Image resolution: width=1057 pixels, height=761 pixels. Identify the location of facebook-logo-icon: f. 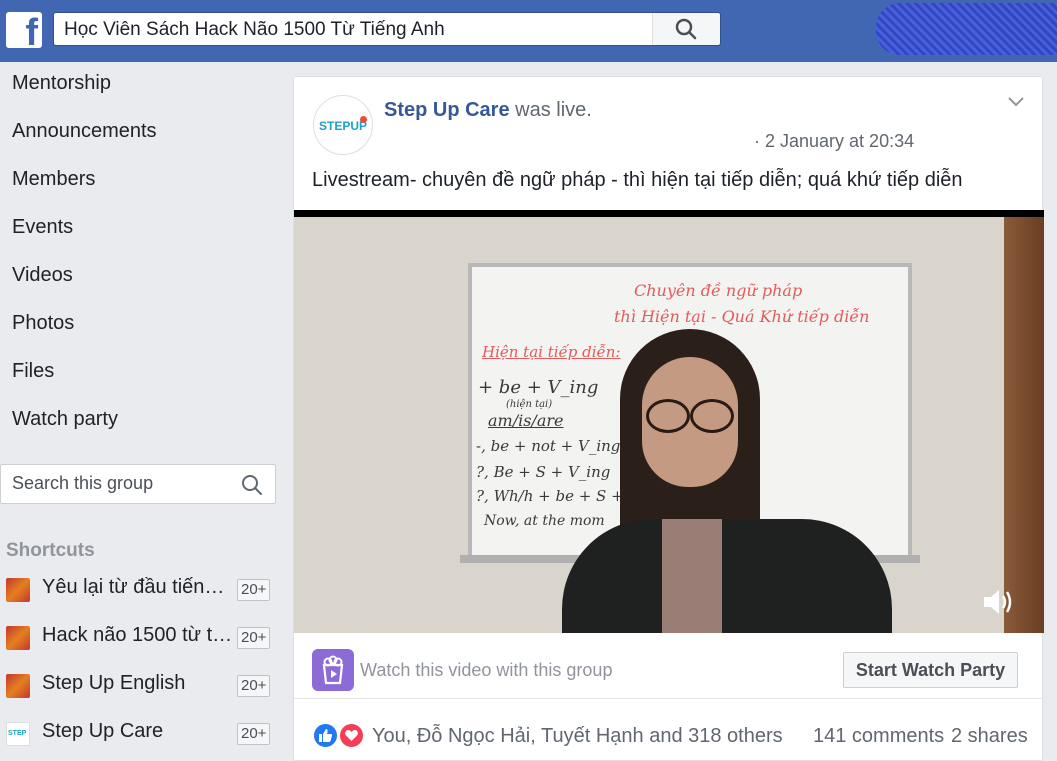
(24, 32).